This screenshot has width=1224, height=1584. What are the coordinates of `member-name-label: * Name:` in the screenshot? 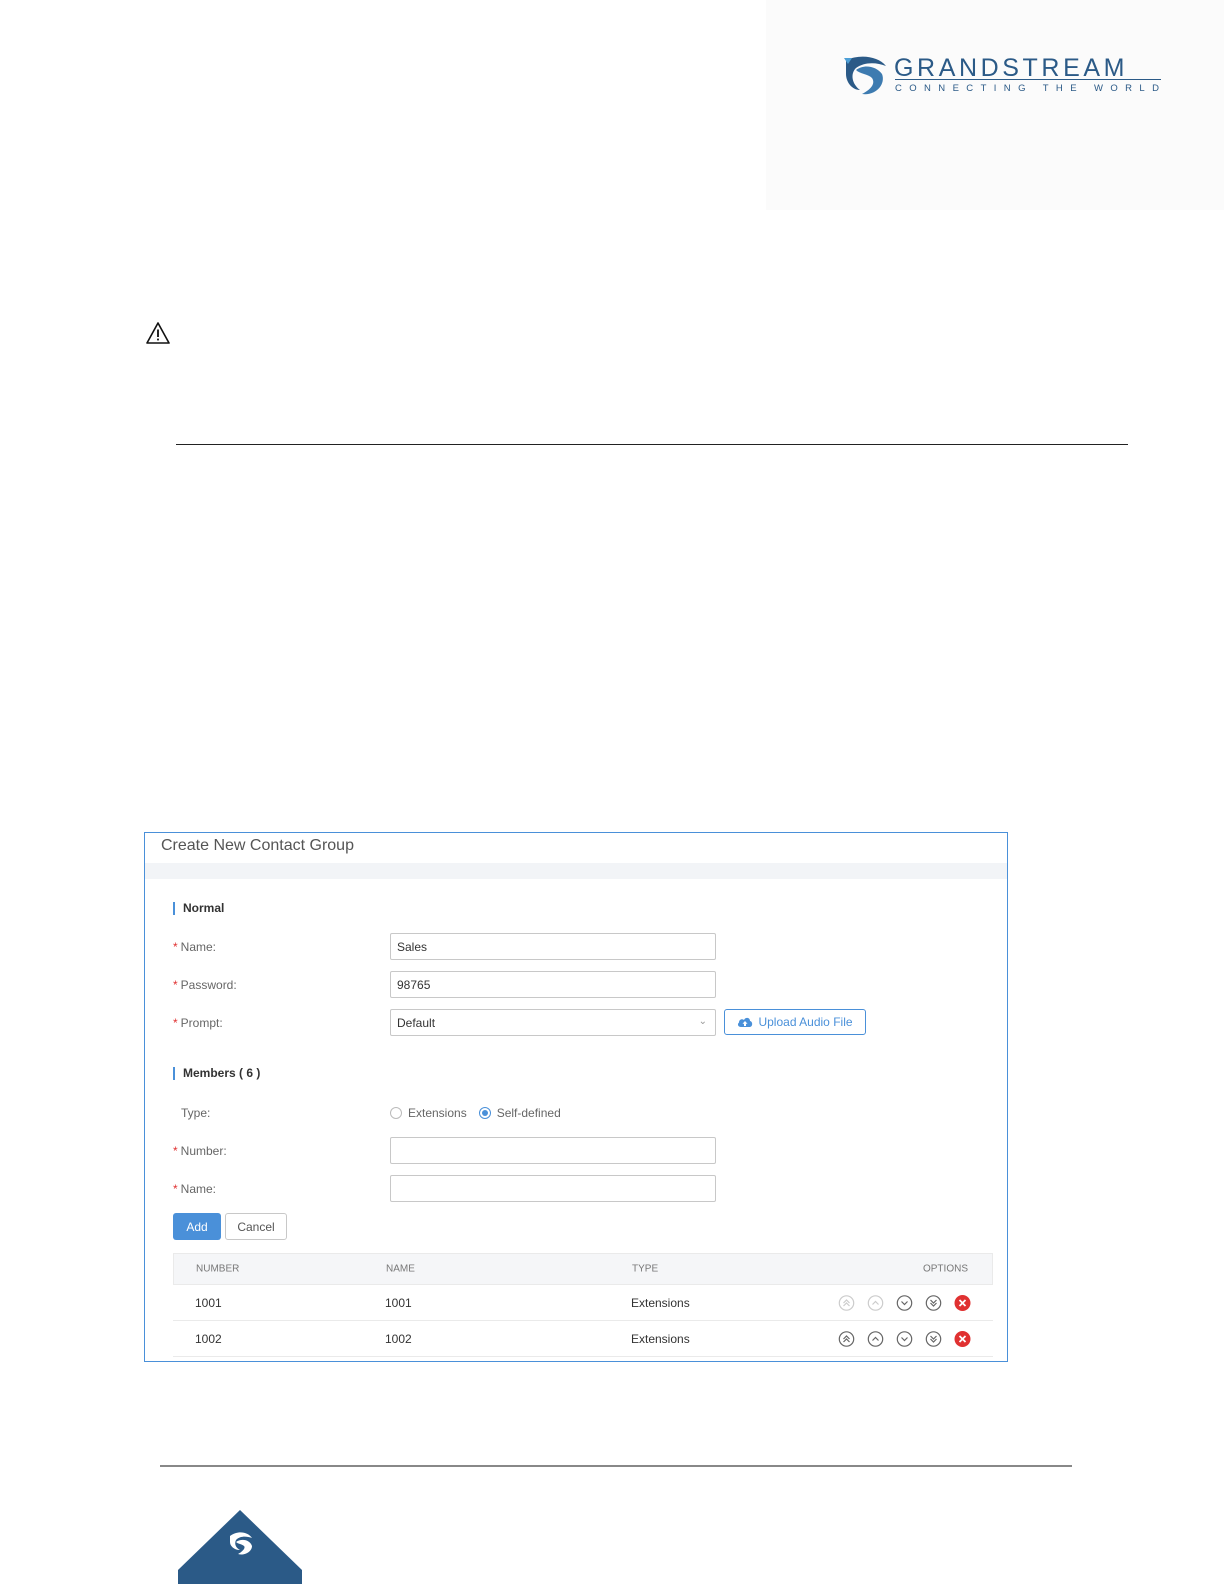 It's located at (195, 1189).